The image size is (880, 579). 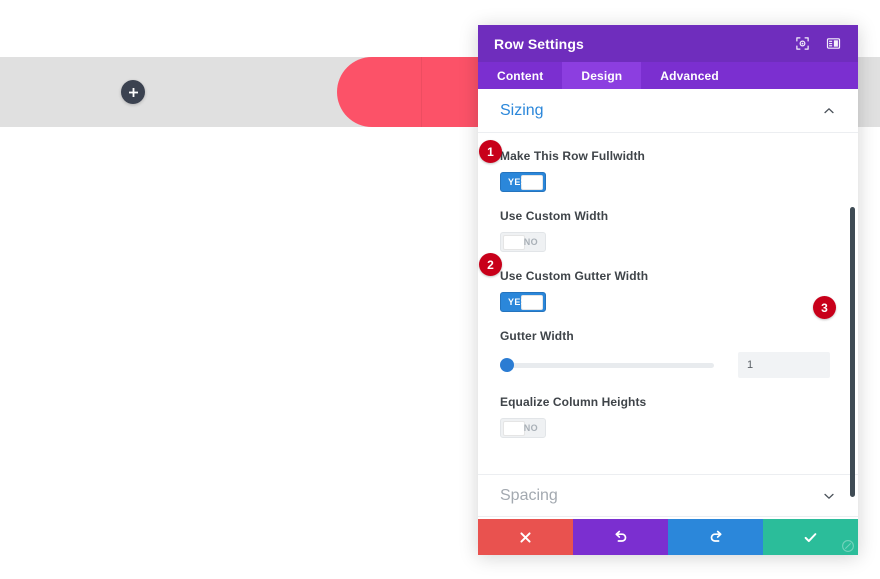 I want to click on layout-view-icon, so click(x=833, y=44).